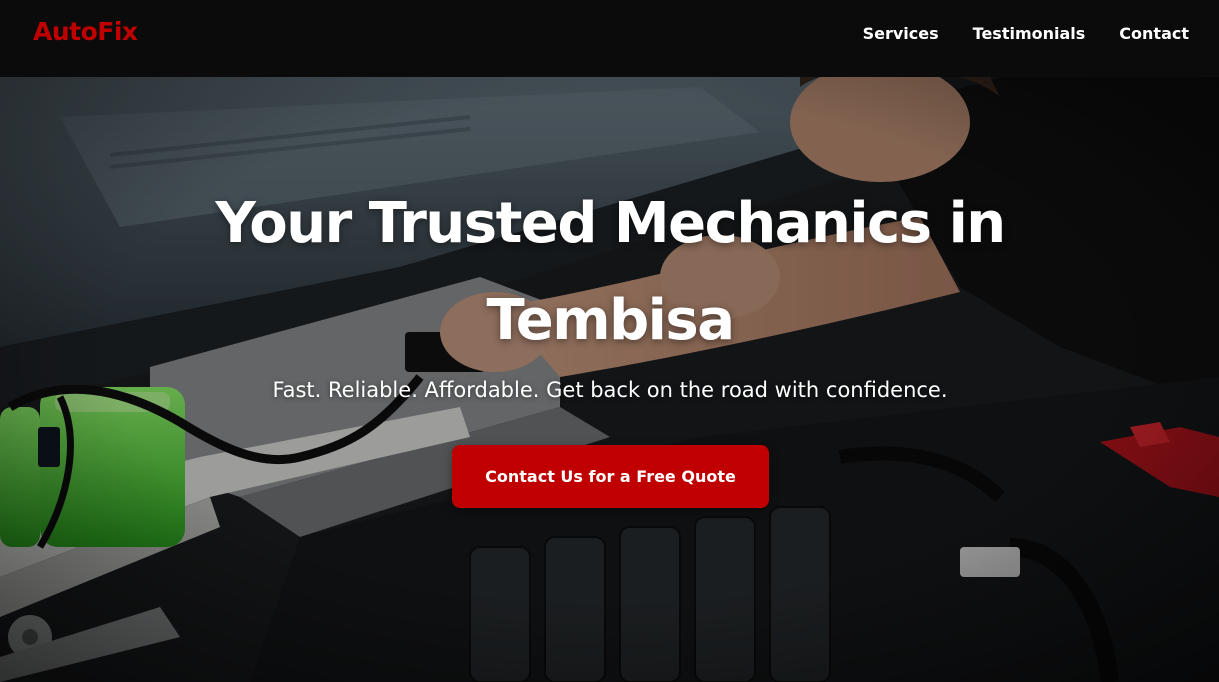 The width and height of the screenshot is (1219, 682). I want to click on nav-link-services: Services, so click(901, 34).